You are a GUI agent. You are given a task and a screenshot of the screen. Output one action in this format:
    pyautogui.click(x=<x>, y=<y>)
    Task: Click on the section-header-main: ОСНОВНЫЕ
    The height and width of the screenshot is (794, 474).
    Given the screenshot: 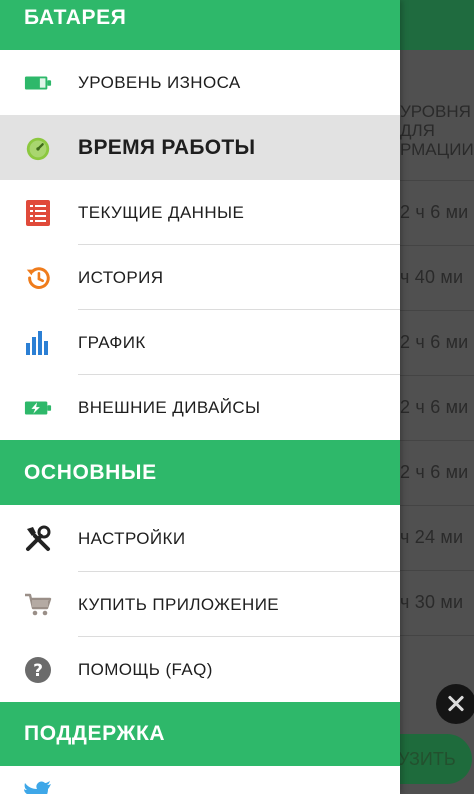 What is the action you would take?
    pyautogui.click(x=200, y=472)
    